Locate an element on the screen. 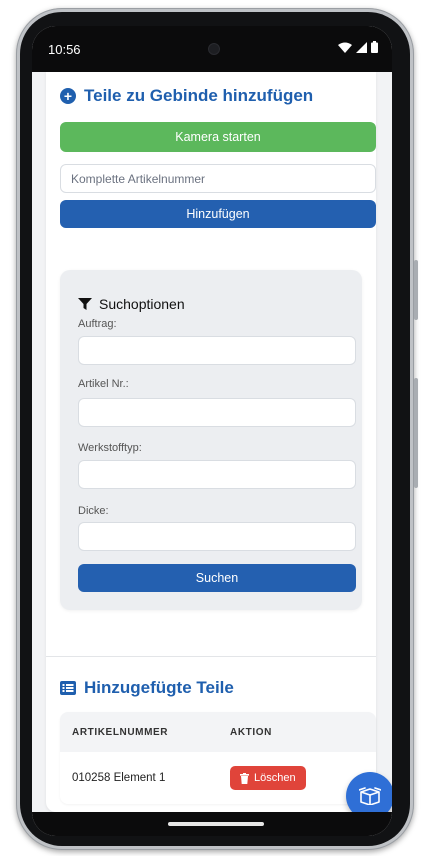 This screenshot has width=422, height=856. list-icon is located at coordinates (68, 688).